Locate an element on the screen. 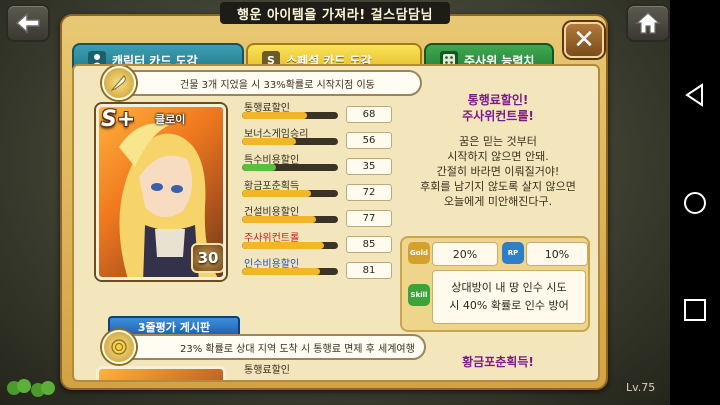  nav-recent-apps-button is located at coordinates (695, 310).